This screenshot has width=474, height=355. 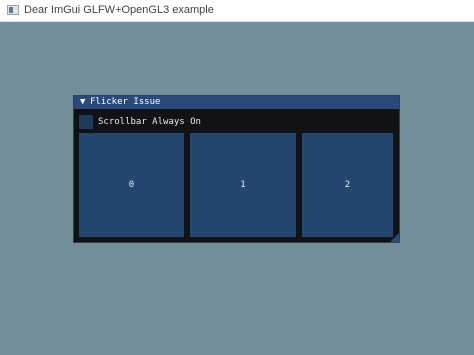 I want to click on child-panel-1: 1, so click(x=243, y=185).